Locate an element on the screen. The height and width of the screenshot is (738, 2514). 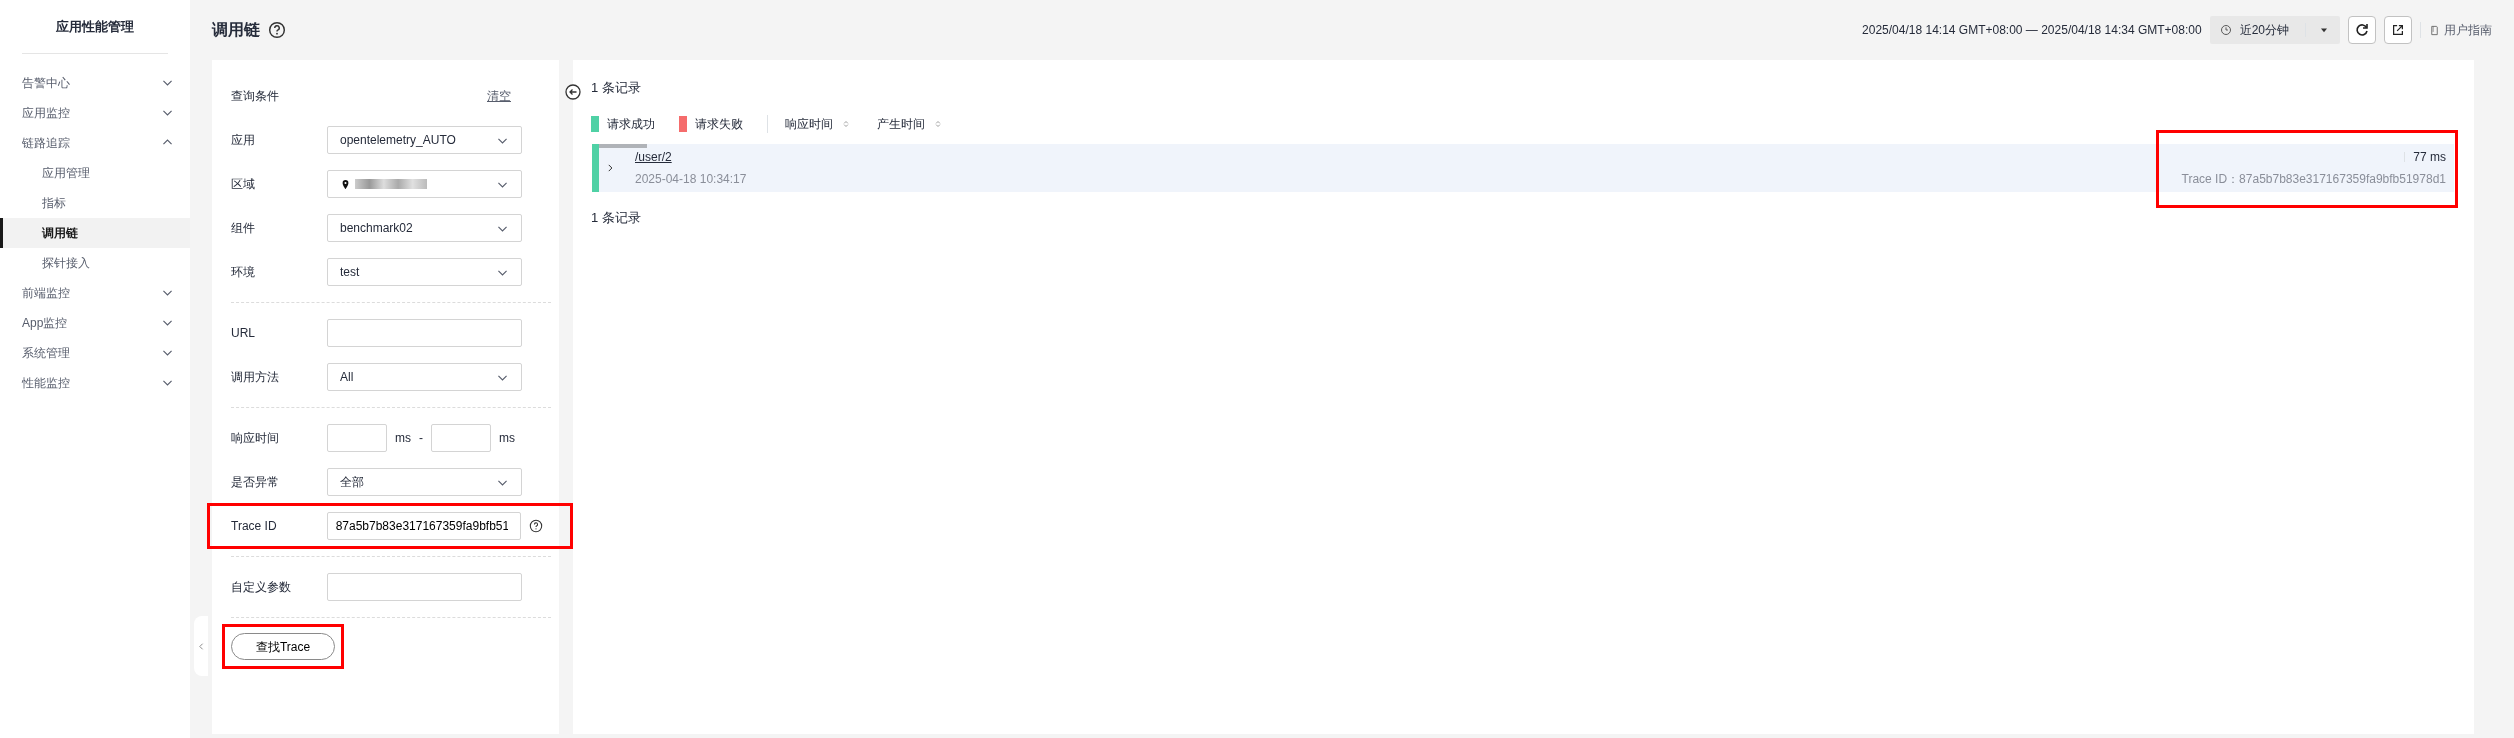
sidebar-subitem: 应用管理 is located at coordinates (95, 172).